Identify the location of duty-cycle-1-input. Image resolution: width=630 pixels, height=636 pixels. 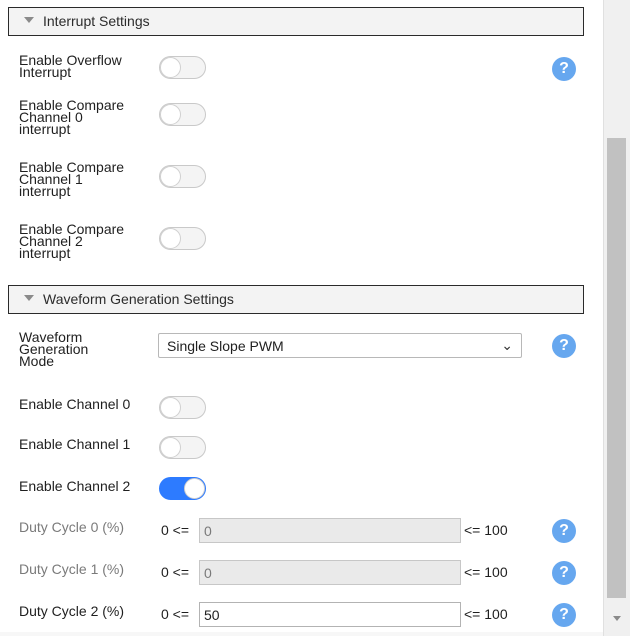
(330, 572).